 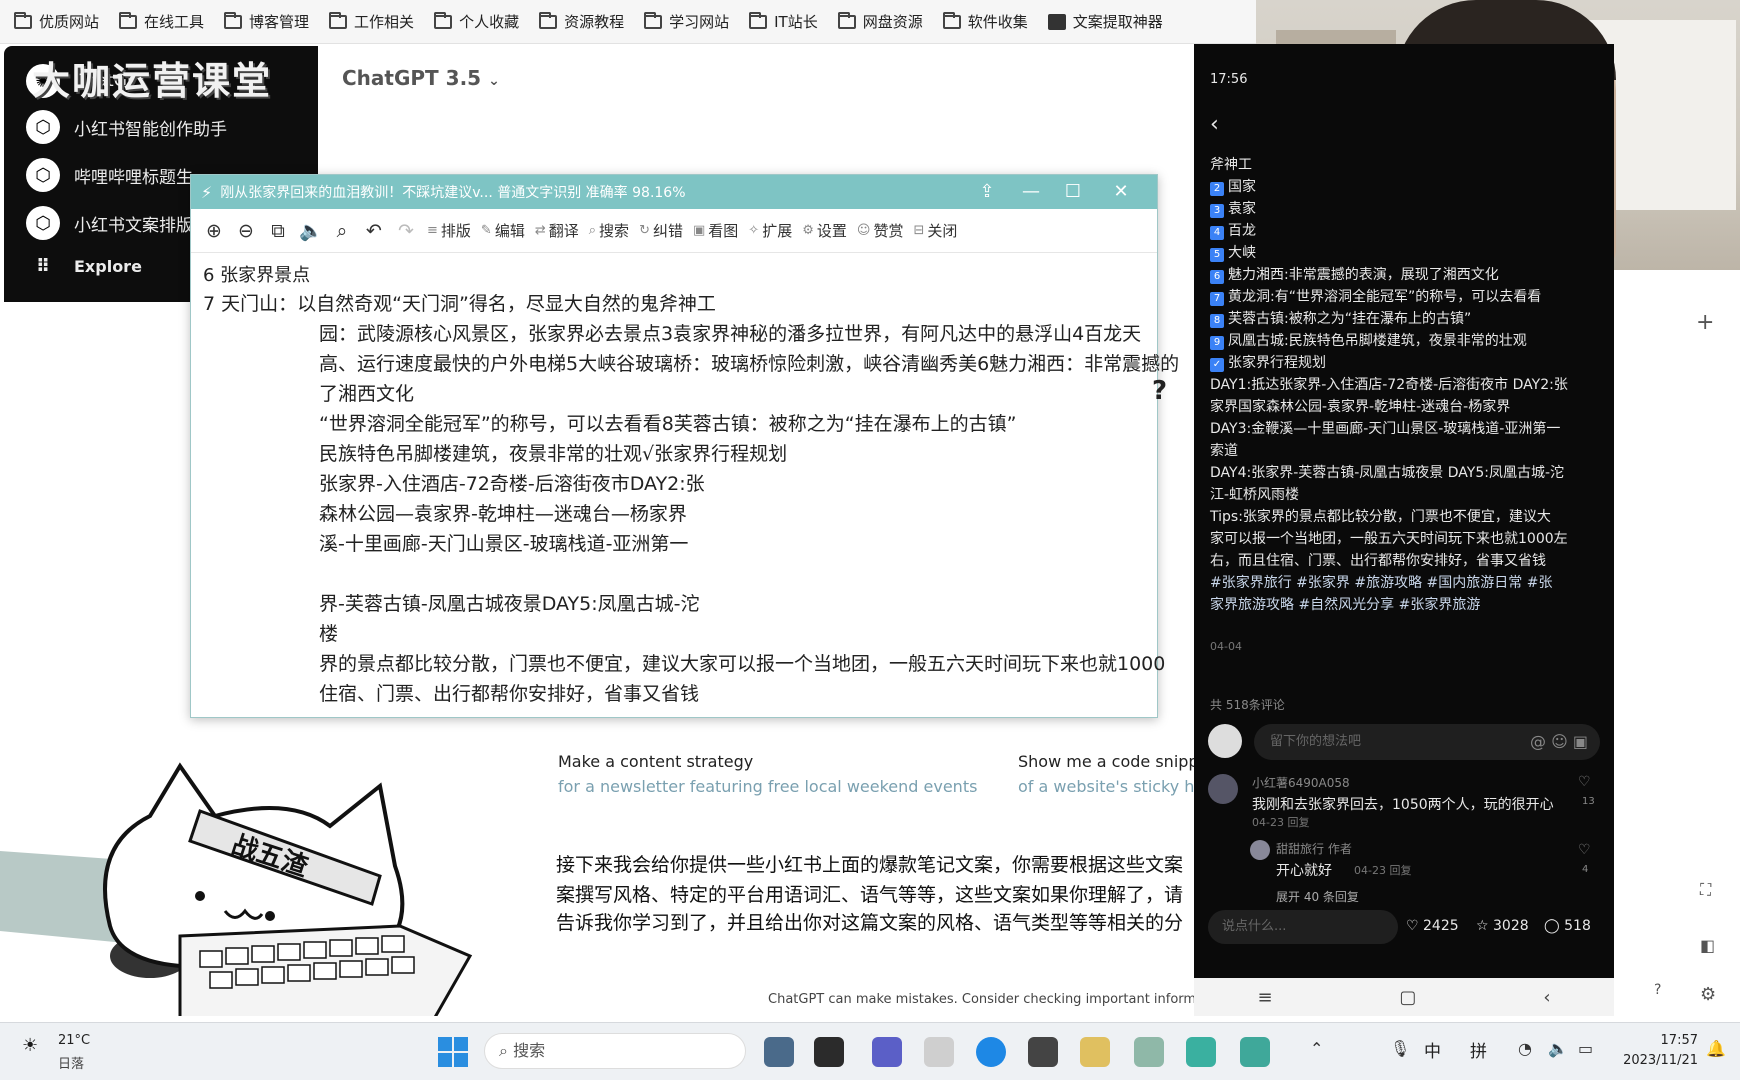 What do you see at coordinates (126, 127) in the screenshot?
I see `sidebar-item-xhs-assistant: ⬡ 小红书智能创作助手` at bounding box center [126, 127].